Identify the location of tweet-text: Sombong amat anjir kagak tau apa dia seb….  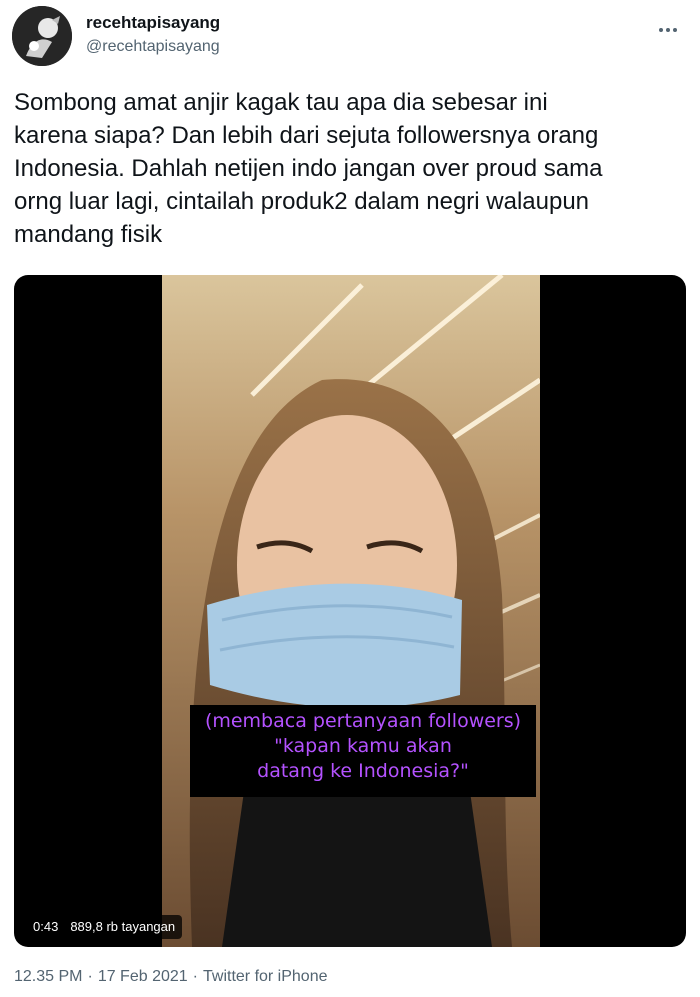
(308, 168).